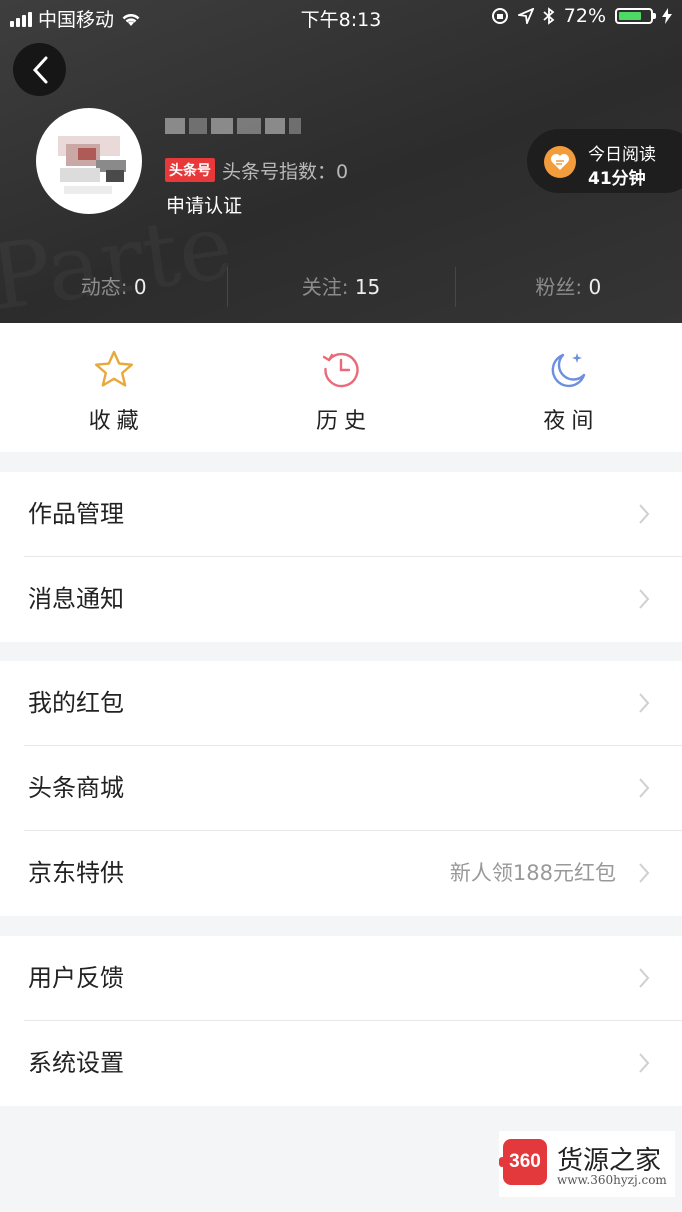 The height and width of the screenshot is (1212, 682). I want to click on menu-item-notifications: 消息通知, so click(341, 599).